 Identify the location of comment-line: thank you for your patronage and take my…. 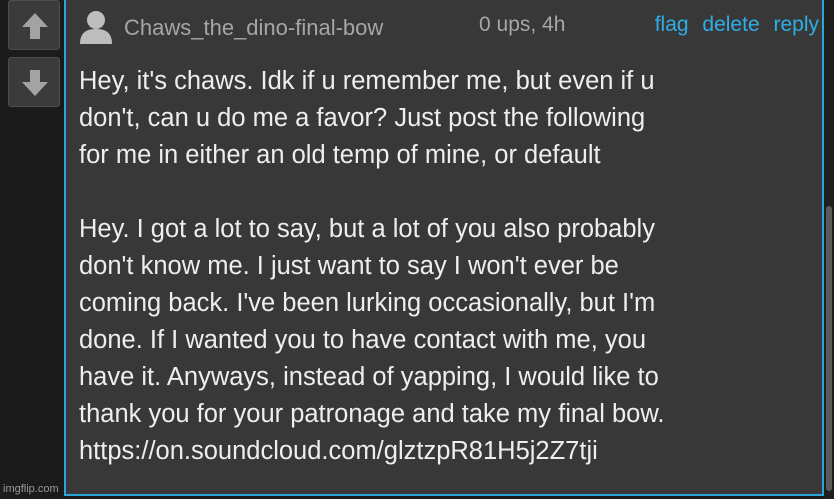
(372, 414).